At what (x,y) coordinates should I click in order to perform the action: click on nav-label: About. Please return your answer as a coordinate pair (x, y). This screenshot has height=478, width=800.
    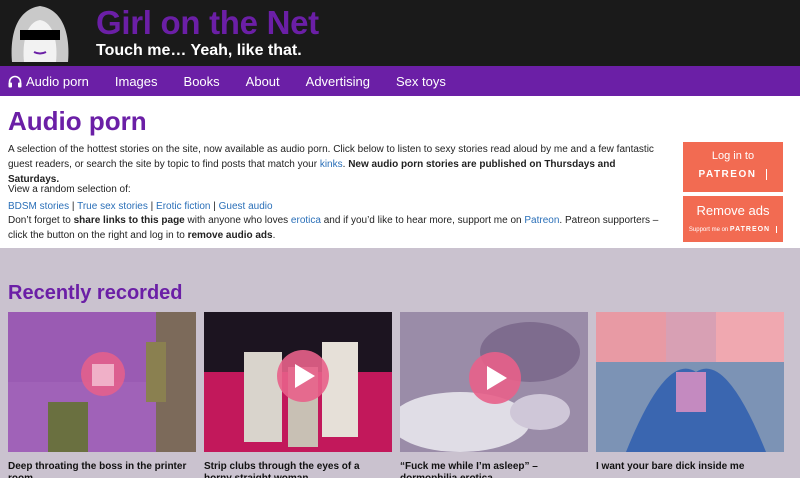
    Looking at the image, I should click on (262, 81).